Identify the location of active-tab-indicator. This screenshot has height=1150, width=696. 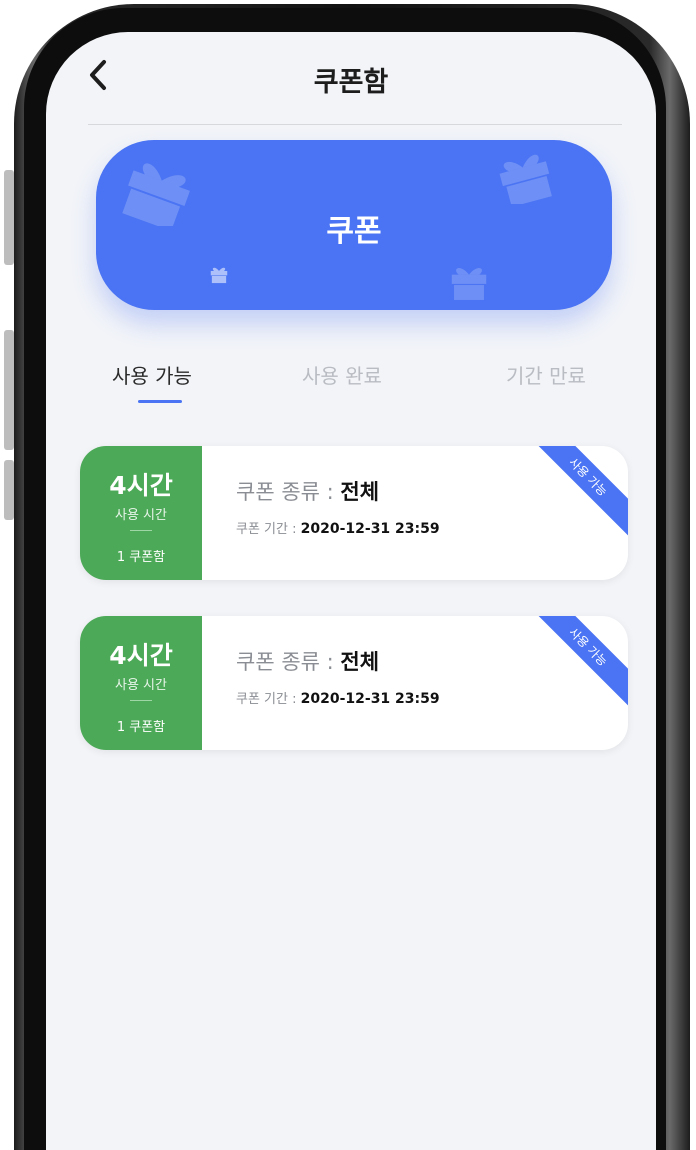
(160, 401).